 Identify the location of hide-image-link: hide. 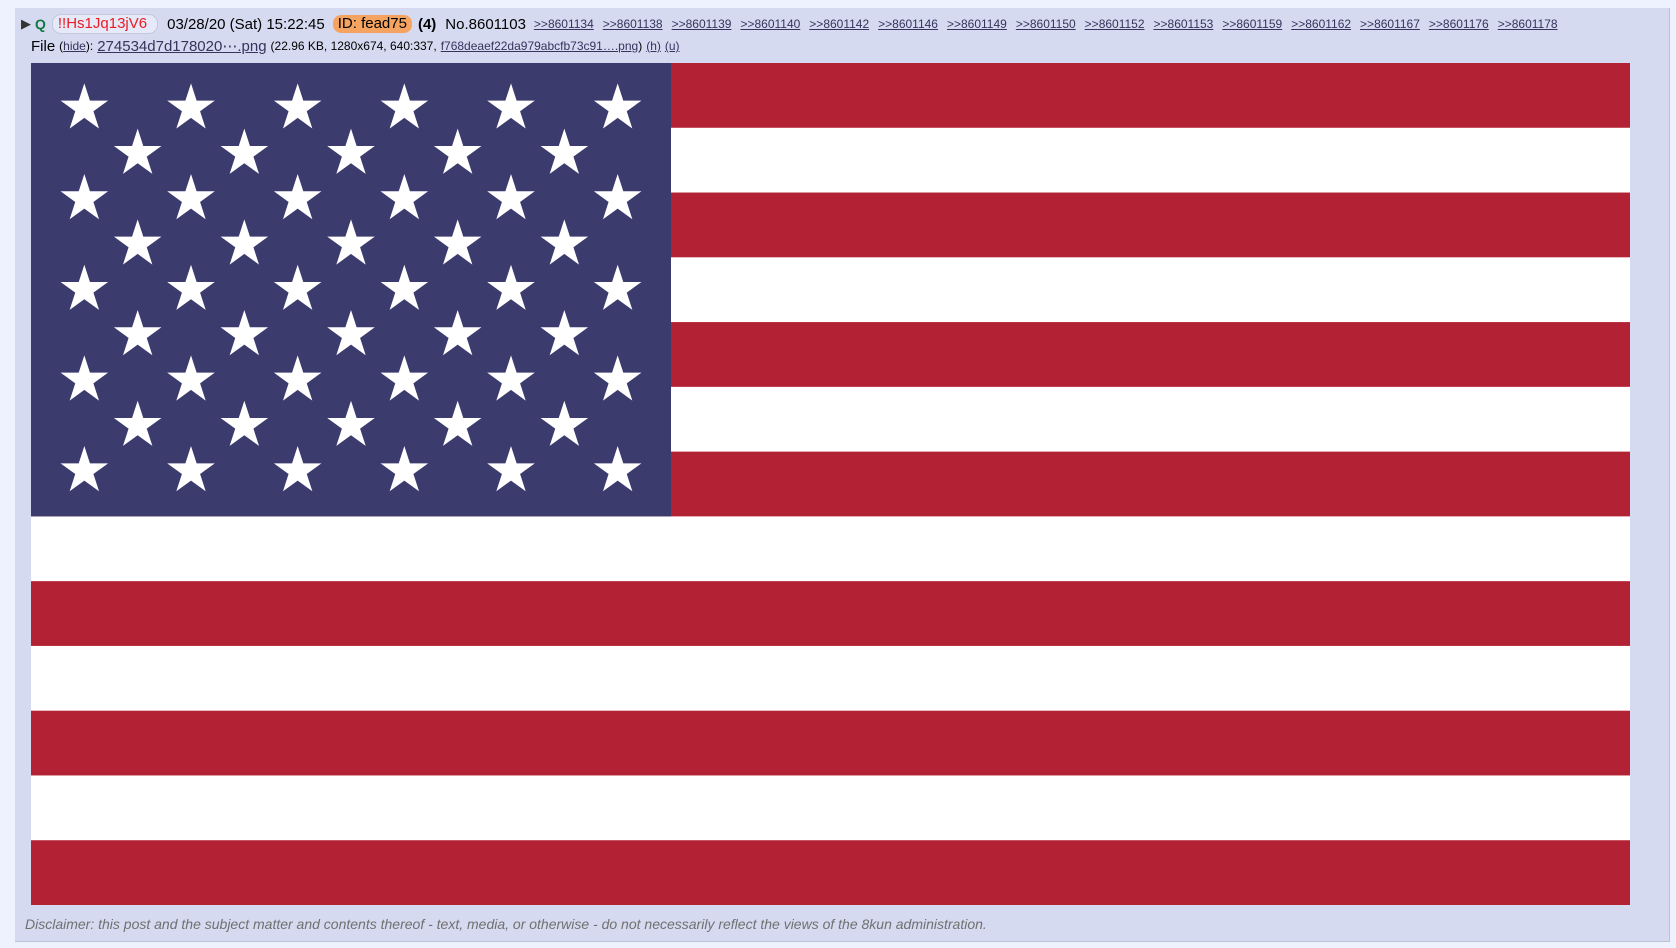
(74, 46).